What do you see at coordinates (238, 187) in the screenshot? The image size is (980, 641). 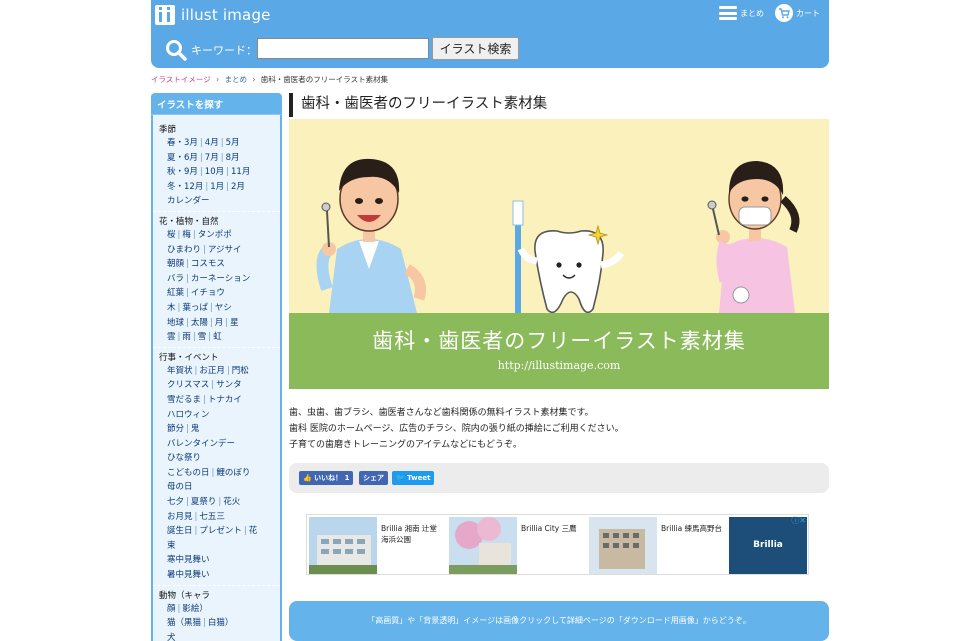 I see `sidebar-link: 2月` at bounding box center [238, 187].